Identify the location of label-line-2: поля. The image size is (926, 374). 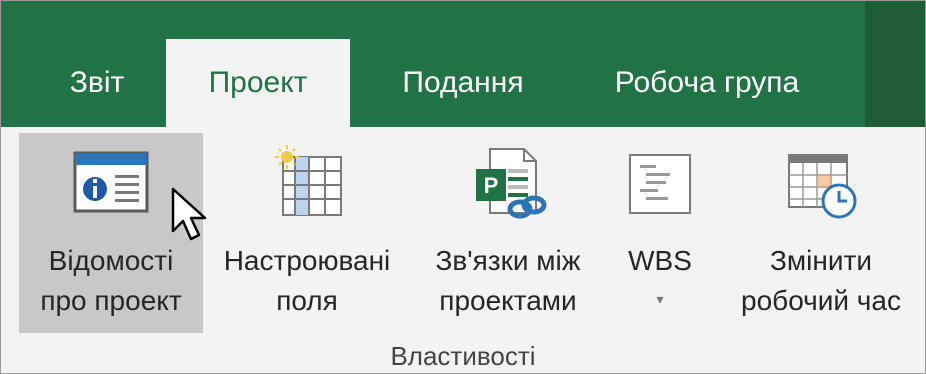
(307, 300).